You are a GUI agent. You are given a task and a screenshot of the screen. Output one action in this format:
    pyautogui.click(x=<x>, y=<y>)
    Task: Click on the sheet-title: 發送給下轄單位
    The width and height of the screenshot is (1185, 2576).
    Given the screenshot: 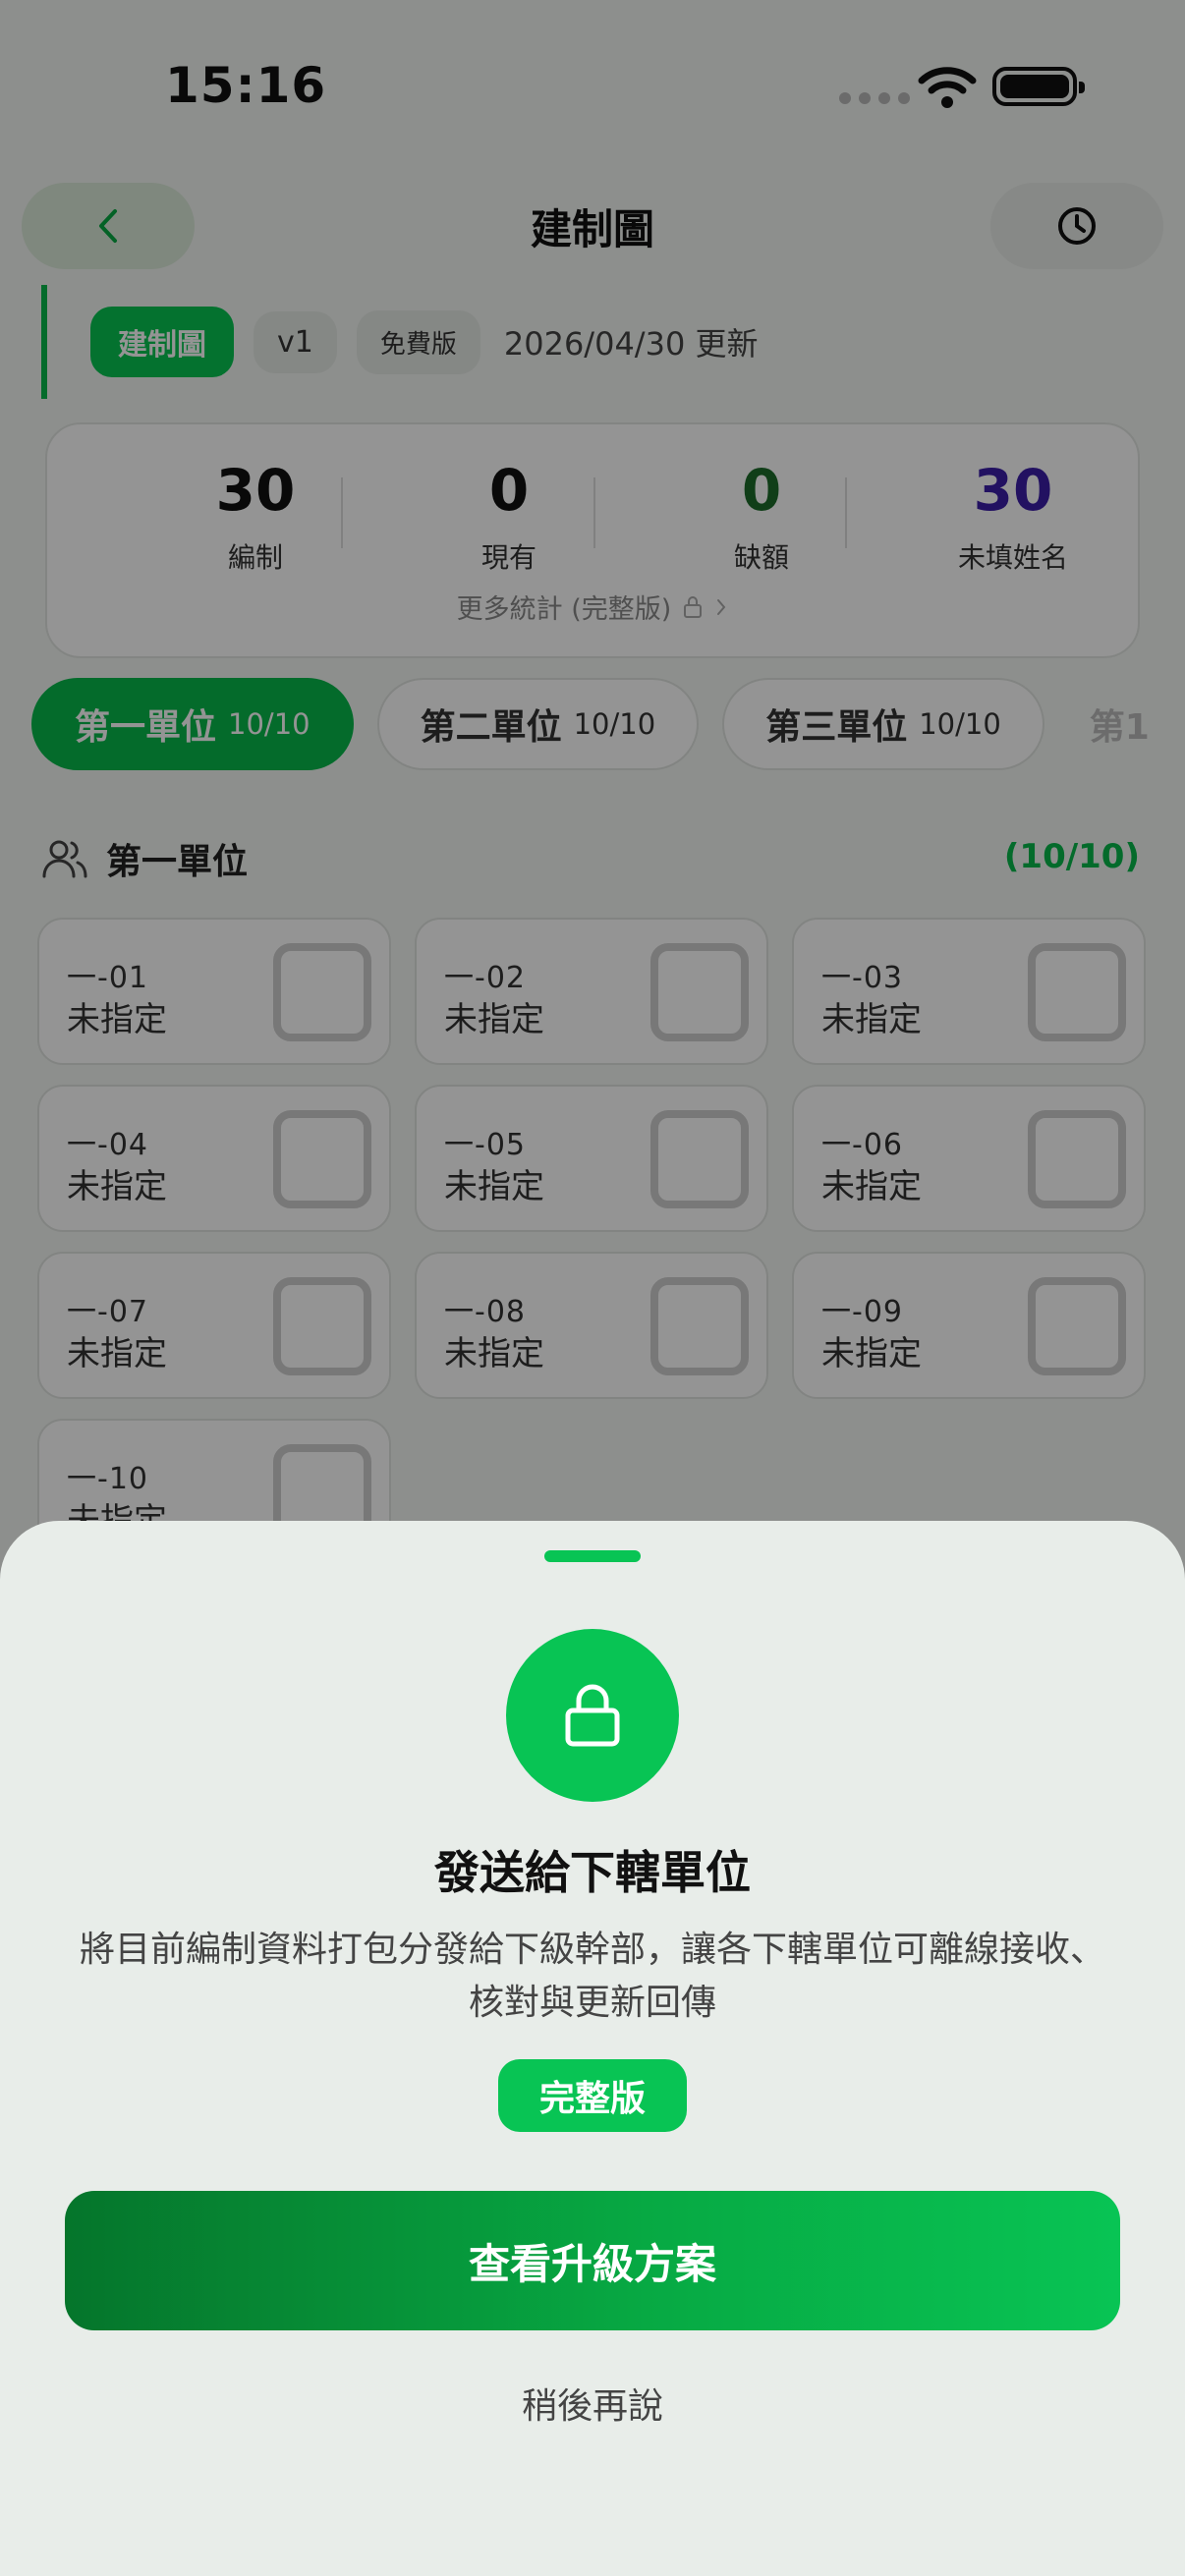 What is the action you would take?
    pyautogui.click(x=592, y=1872)
    